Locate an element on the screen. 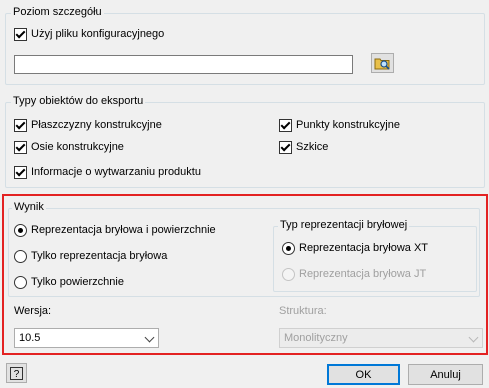 The image size is (489, 388). pmi-check is located at coordinates (20, 172).